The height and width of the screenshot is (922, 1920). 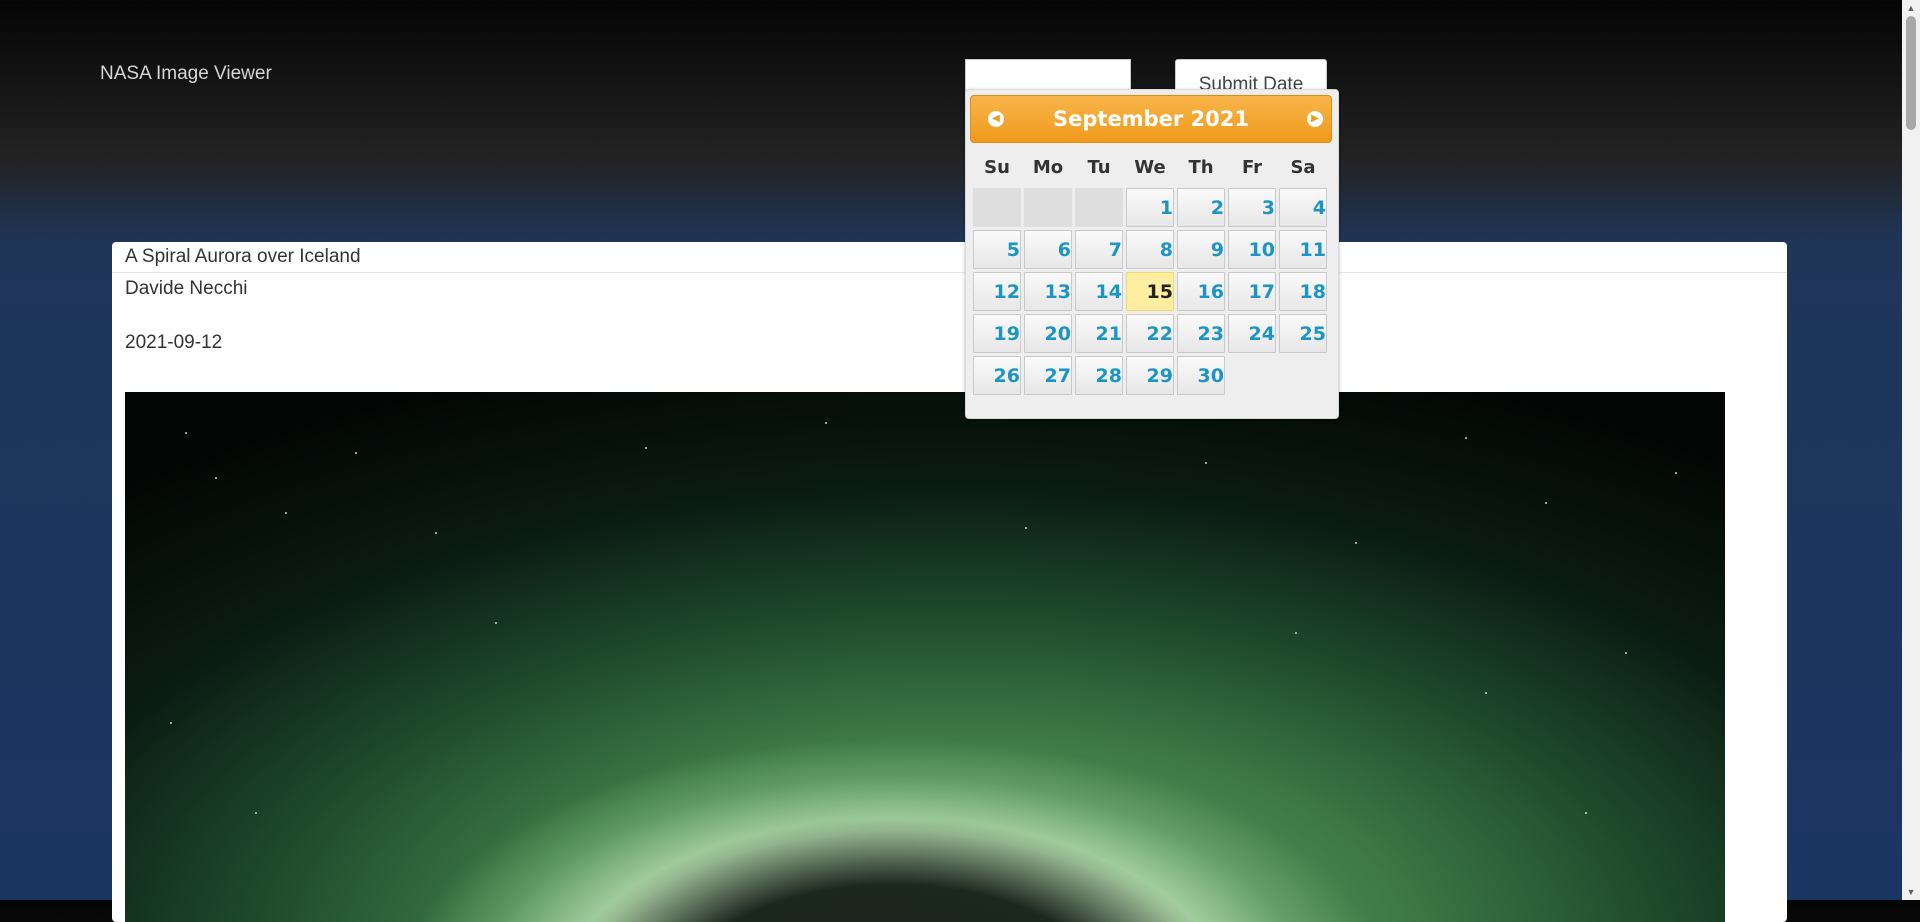 I want to click on scrollbar-thumb, so click(x=1911, y=73).